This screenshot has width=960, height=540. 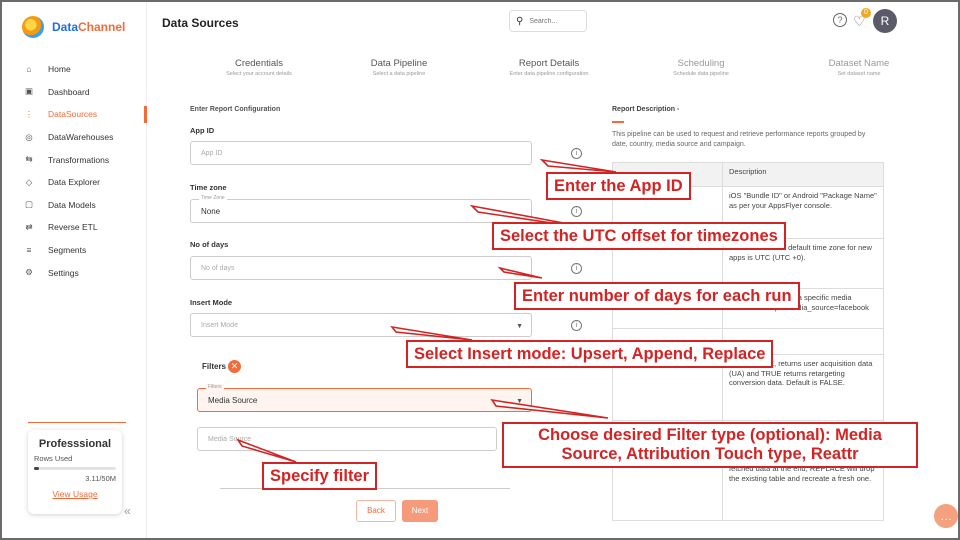 What do you see at coordinates (29, 69) in the screenshot?
I see `home-icon: ⌂` at bounding box center [29, 69].